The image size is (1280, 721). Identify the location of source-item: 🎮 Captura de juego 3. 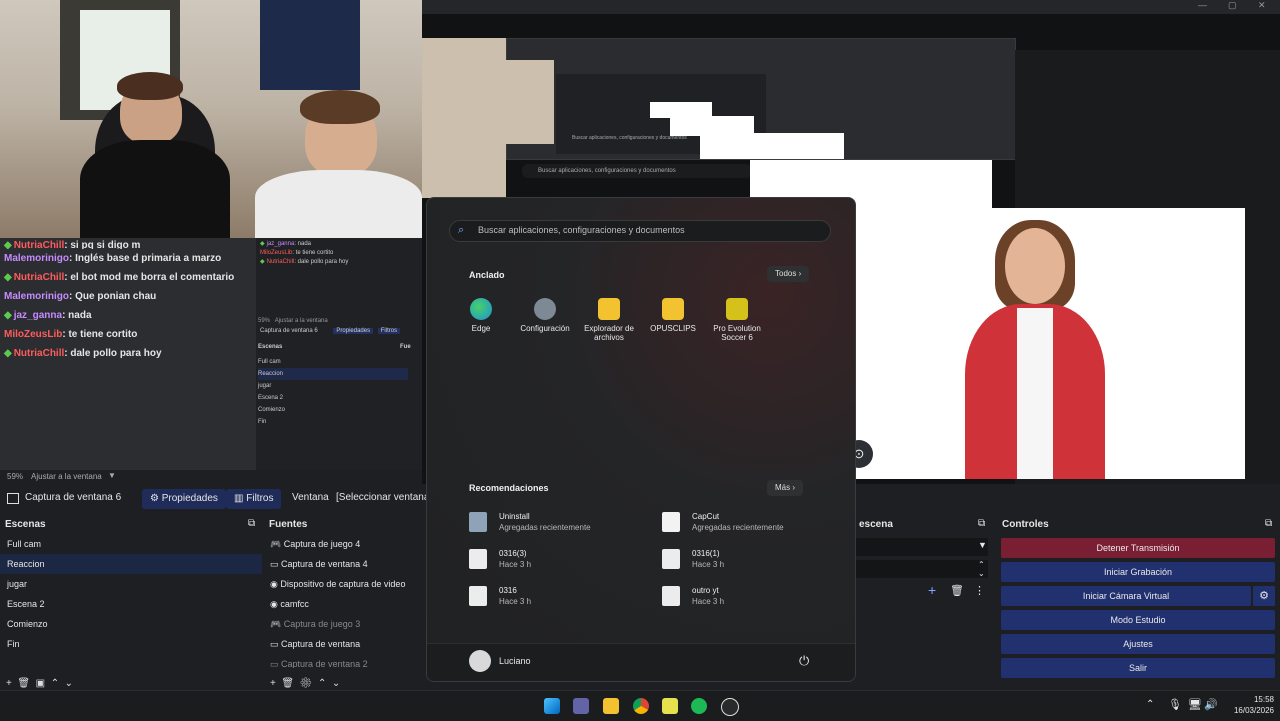
(345, 624).